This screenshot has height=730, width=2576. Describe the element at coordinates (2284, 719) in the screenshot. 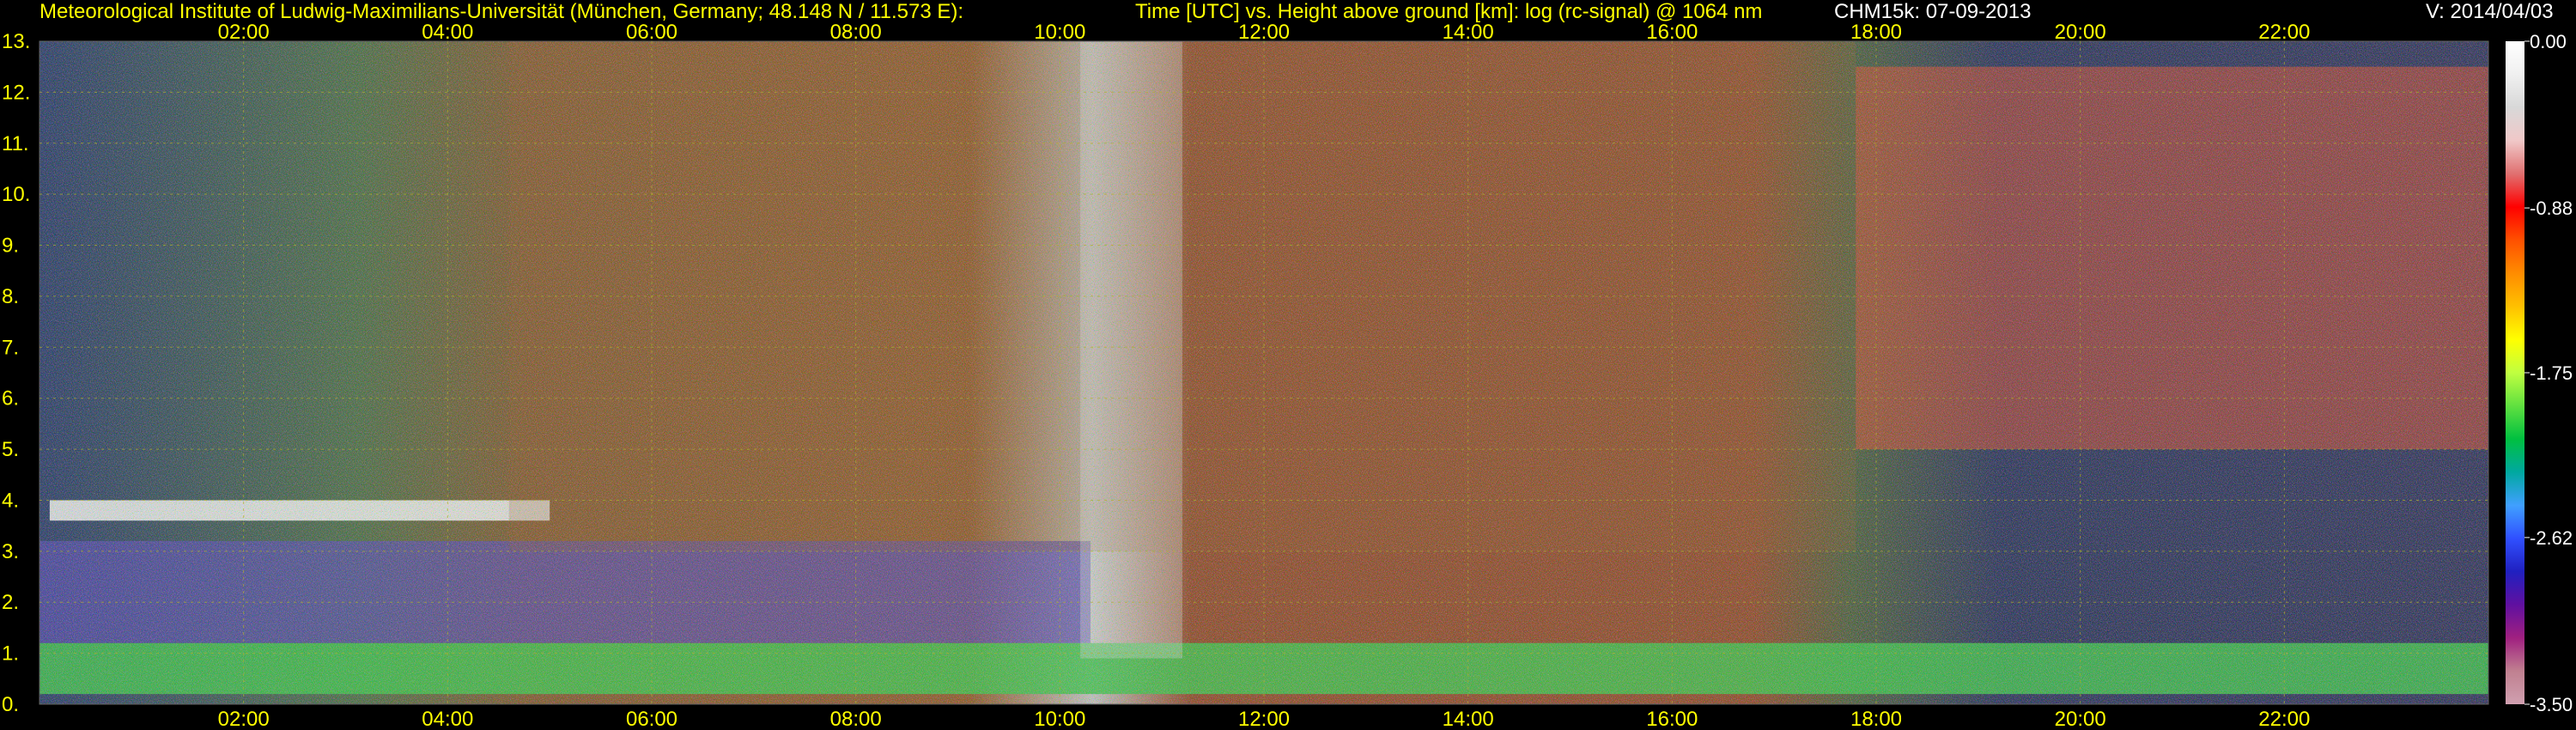

I see `x-tick-label-bottom: 22:00` at that location.